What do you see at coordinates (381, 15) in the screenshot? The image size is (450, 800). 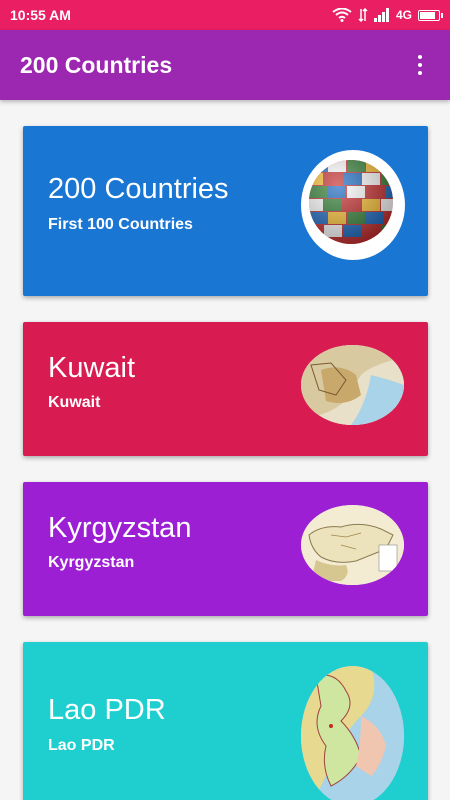 I see `signal-icon` at bounding box center [381, 15].